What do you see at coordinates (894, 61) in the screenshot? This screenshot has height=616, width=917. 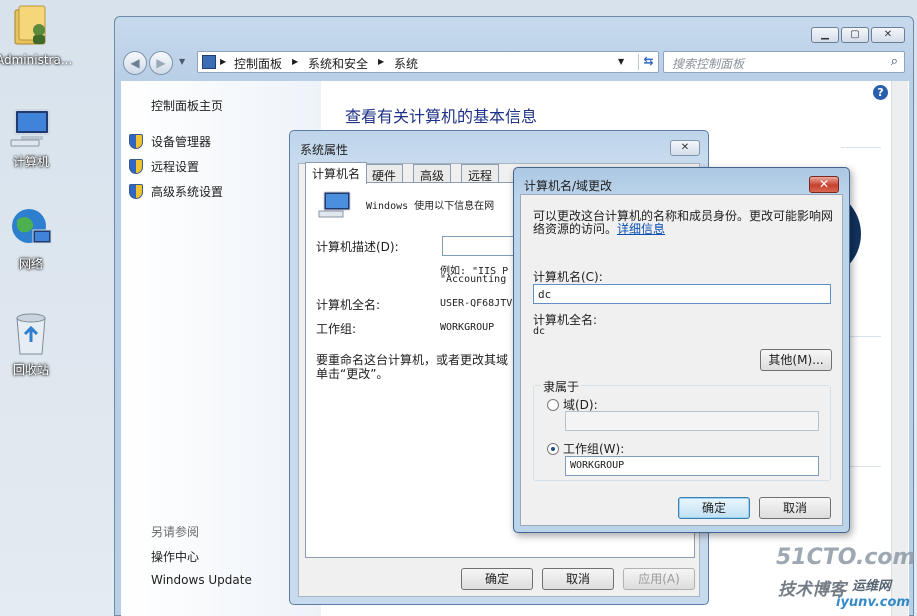 I see `search-icon: ⌕` at bounding box center [894, 61].